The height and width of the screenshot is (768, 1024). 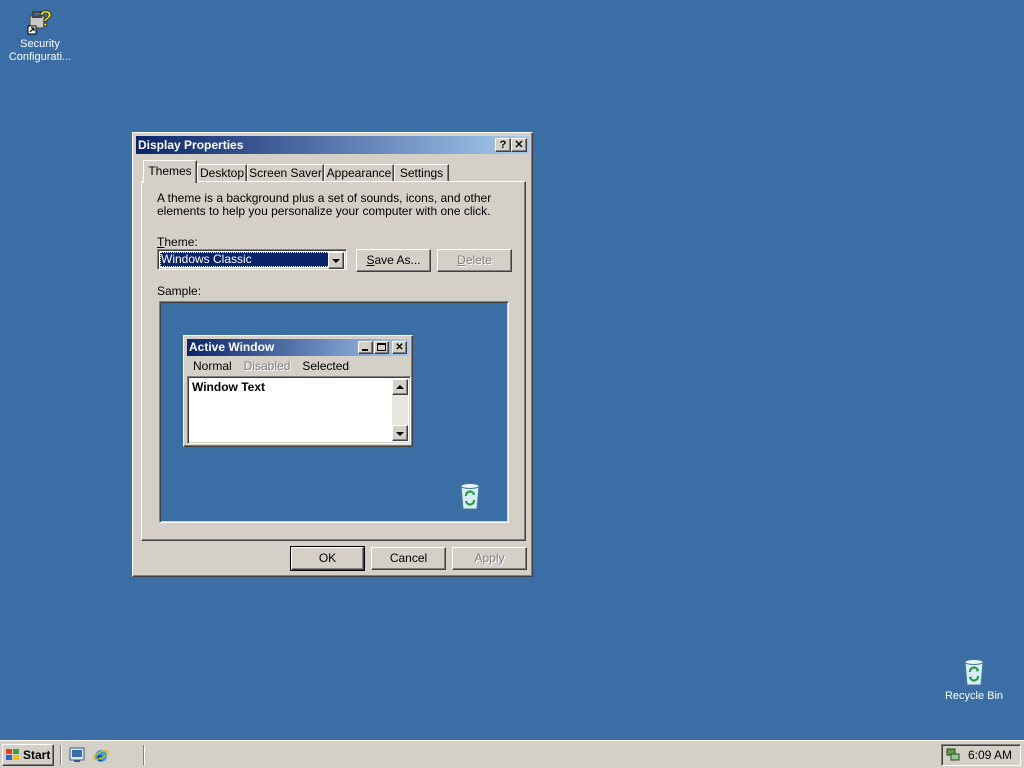 What do you see at coordinates (399, 347) in the screenshot?
I see `close-icon: ✕` at bounding box center [399, 347].